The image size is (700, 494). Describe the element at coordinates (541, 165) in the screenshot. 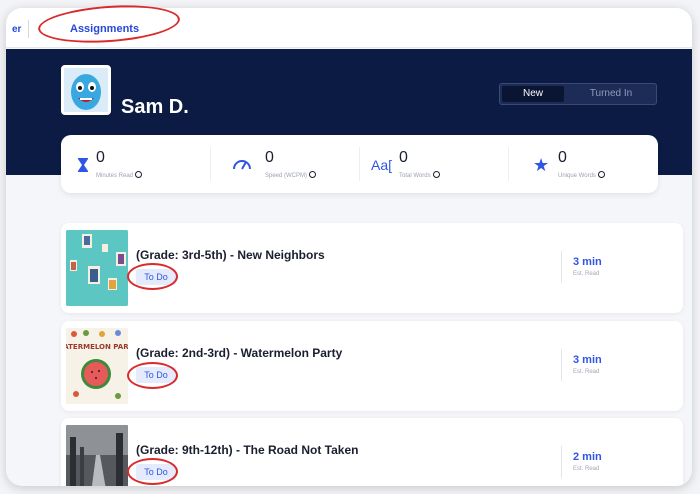

I see `star-icon: ★` at that location.